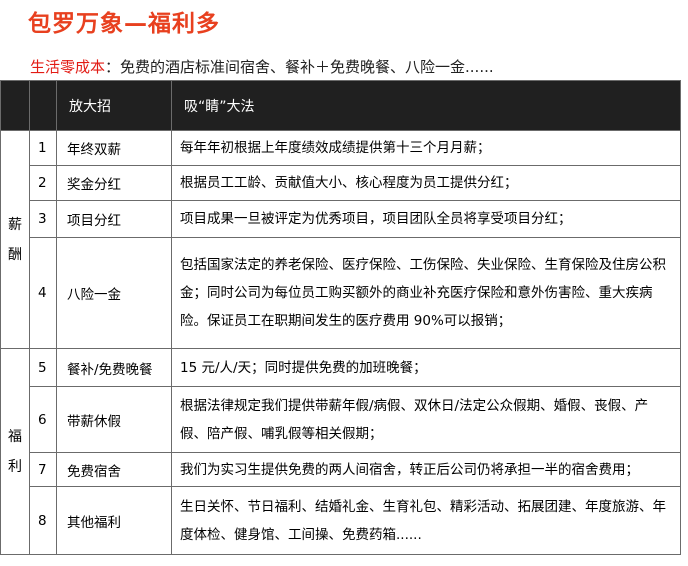  Describe the element at coordinates (426, 183) in the screenshot. I see `row-description: 根据员工工龄、贡献值大小、核心程度为员工提供分红；` at that location.